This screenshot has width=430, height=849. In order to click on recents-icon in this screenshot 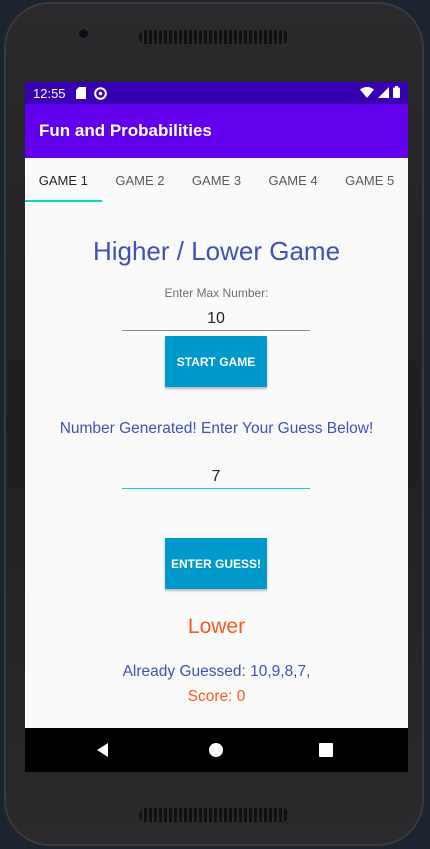, I will do `click(326, 750)`.